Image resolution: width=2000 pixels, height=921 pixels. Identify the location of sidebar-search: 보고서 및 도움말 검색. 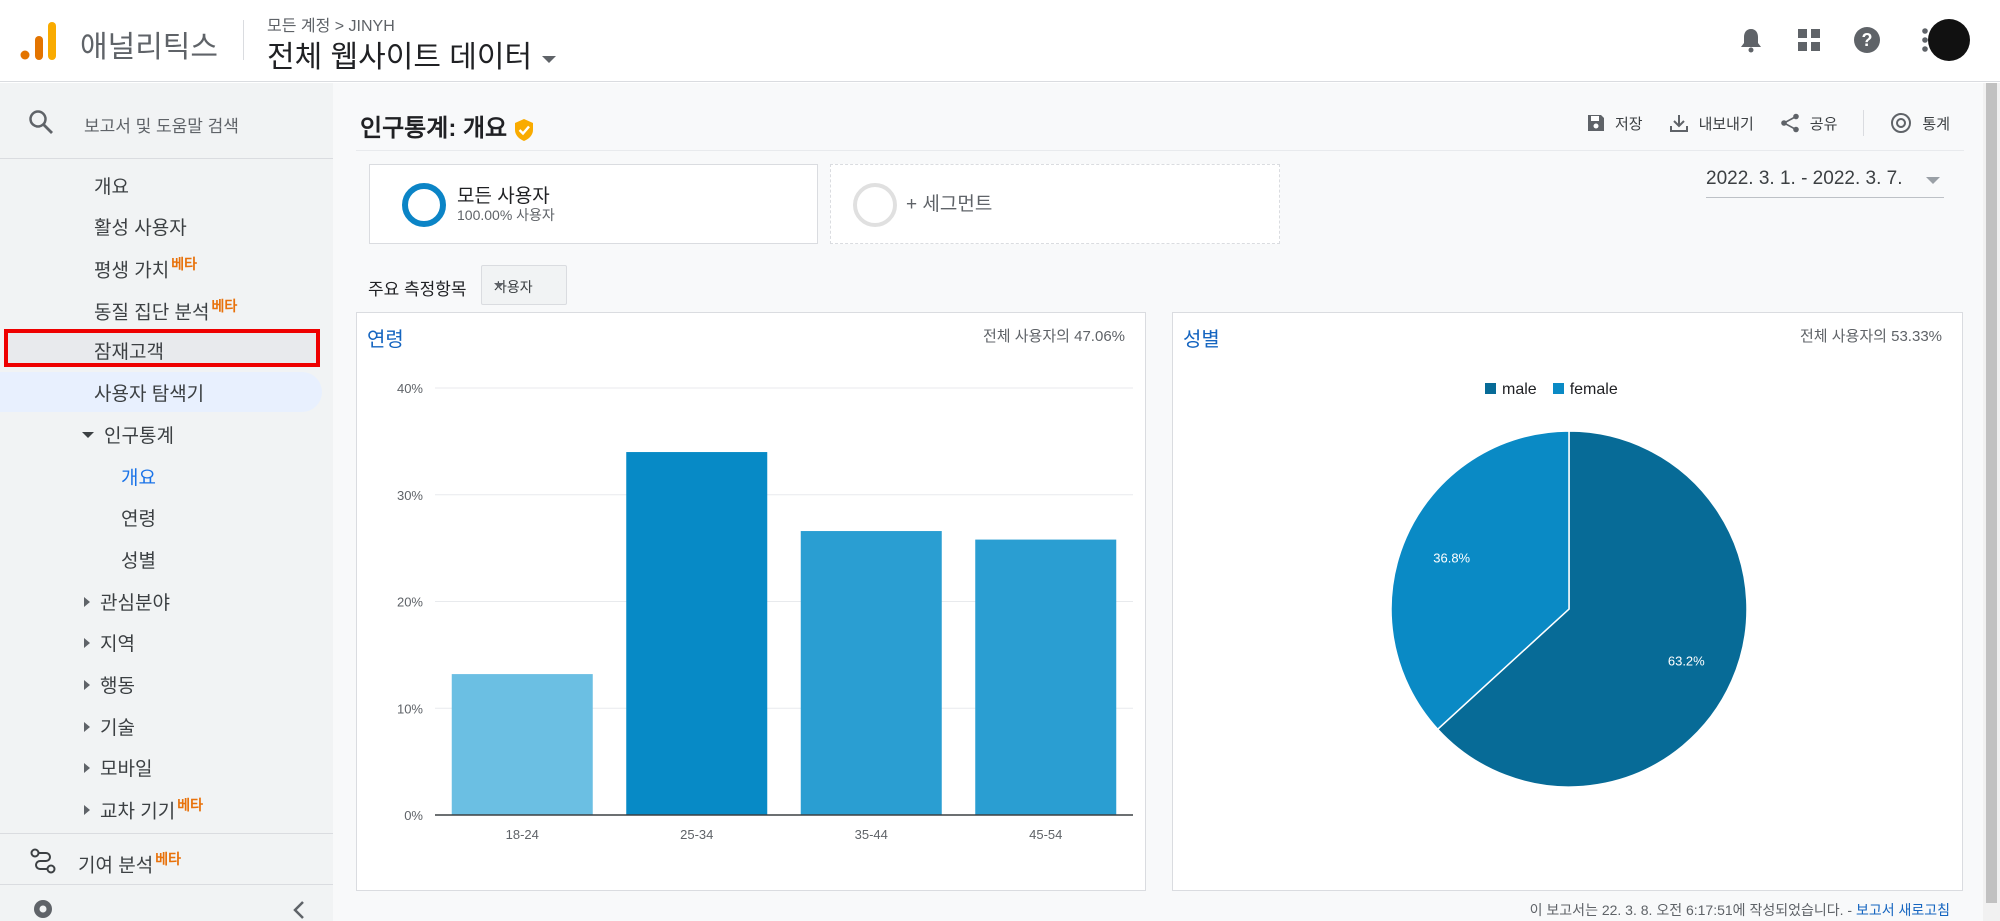
(166, 121).